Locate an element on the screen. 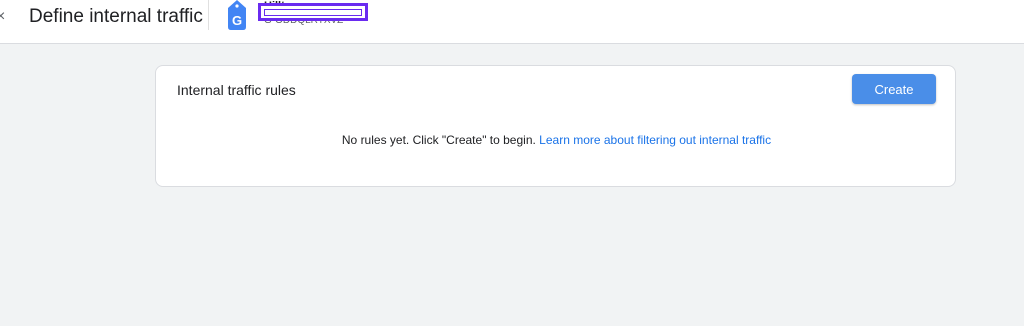 Image resolution: width=1024 pixels, height=326 pixels. svg-text: G is located at coordinates (237, 20).